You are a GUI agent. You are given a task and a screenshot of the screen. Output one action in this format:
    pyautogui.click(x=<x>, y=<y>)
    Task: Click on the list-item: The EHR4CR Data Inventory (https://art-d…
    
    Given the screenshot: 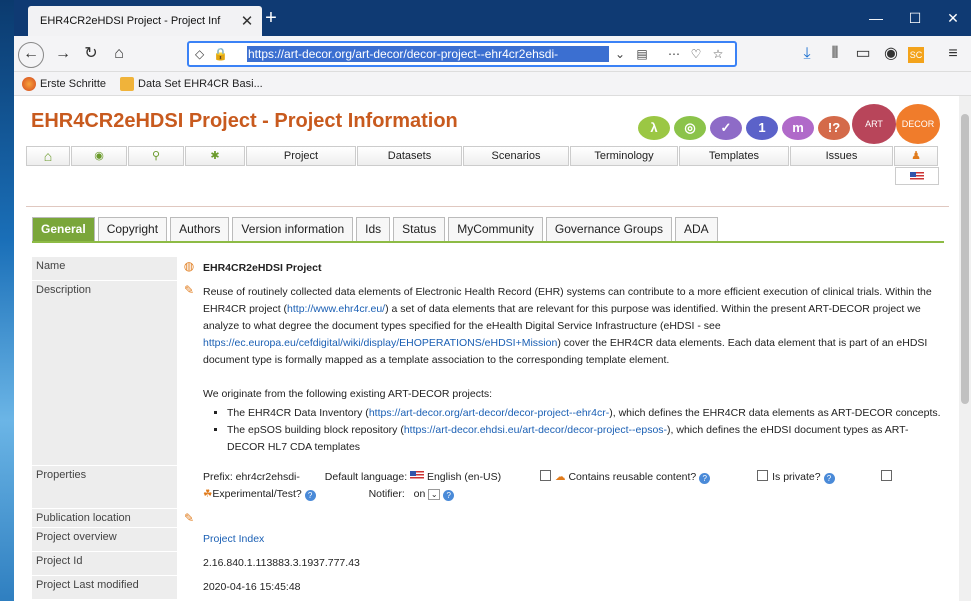 What is the action you would take?
    pyautogui.click(x=584, y=413)
    